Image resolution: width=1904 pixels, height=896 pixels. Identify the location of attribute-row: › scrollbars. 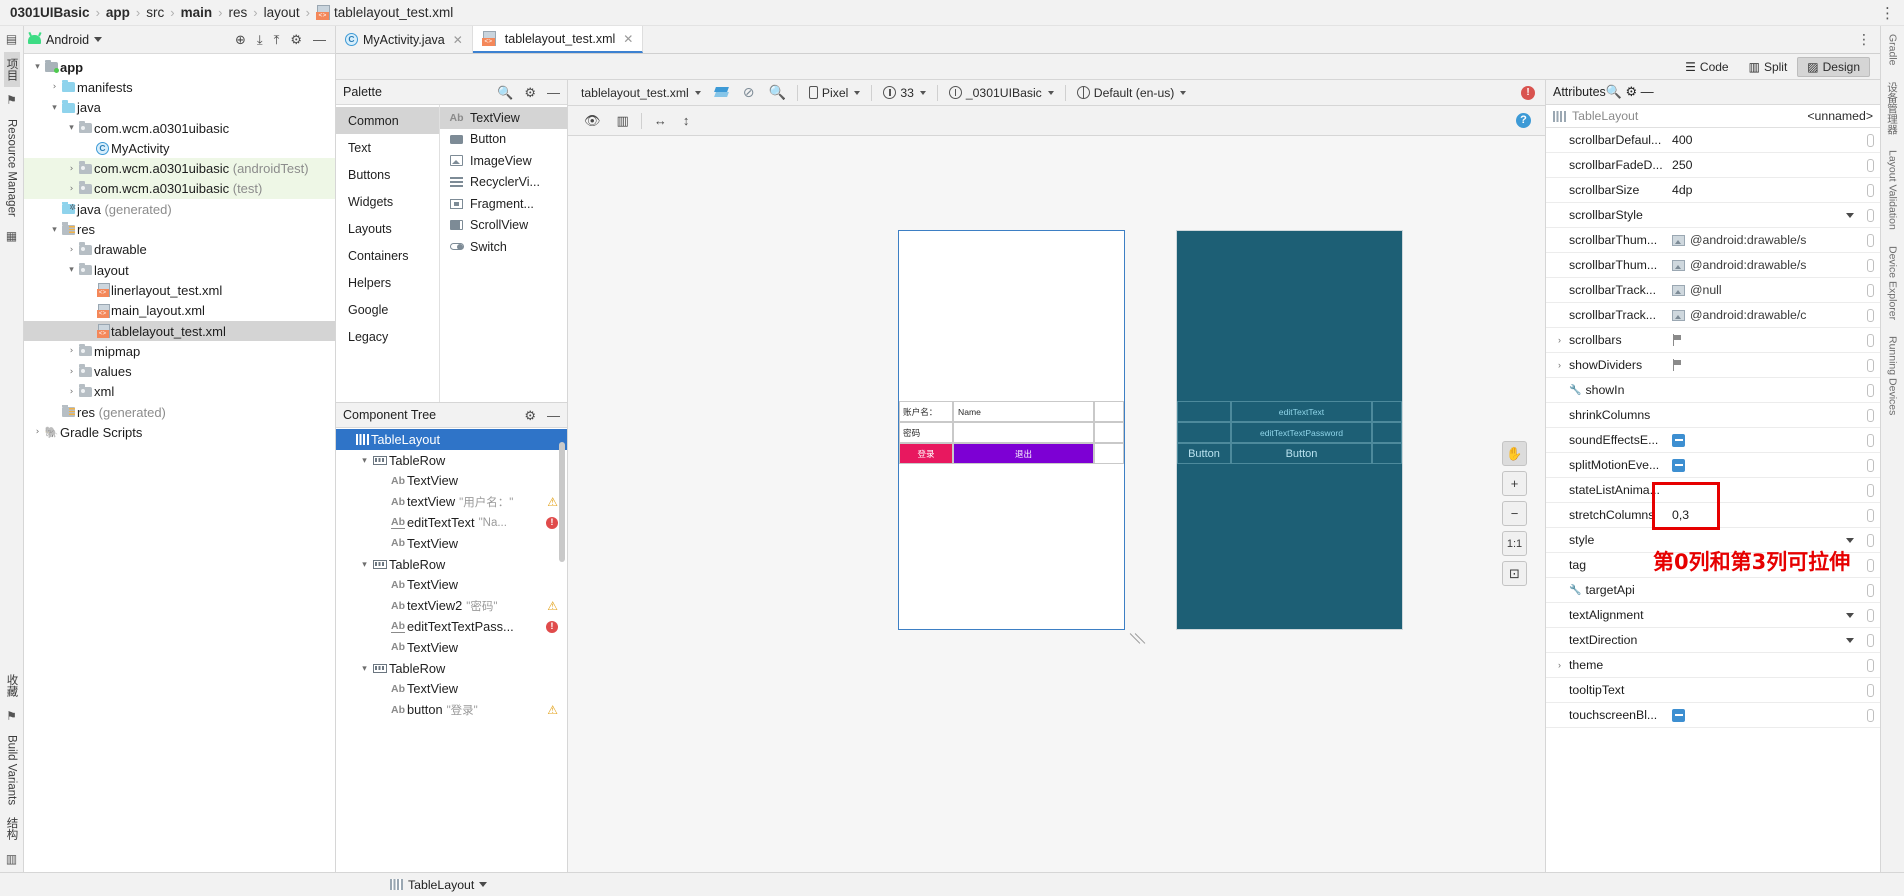
(1713, 340).